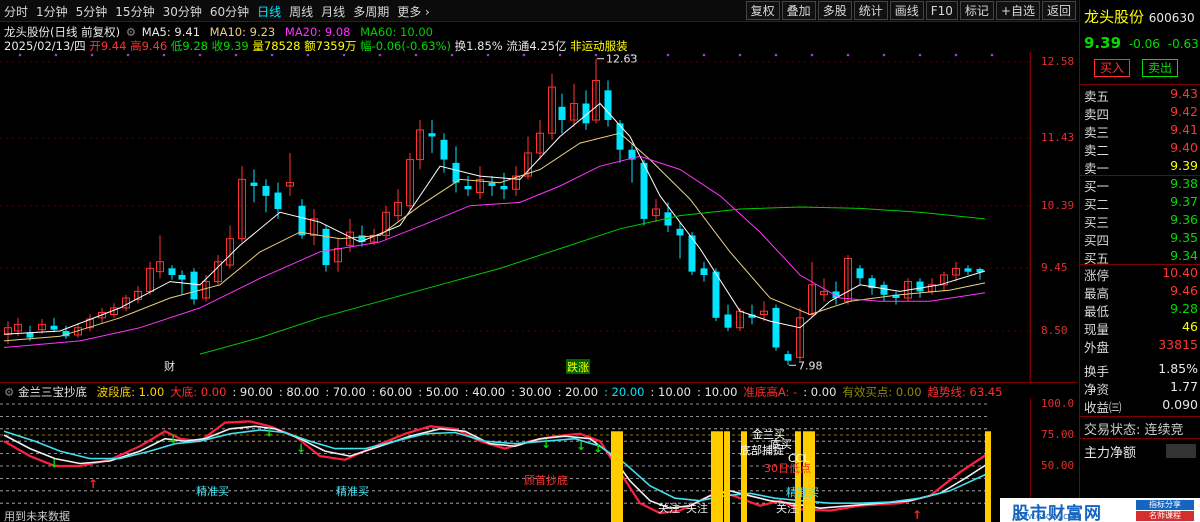 This screenshot has width=1200, height=522. Describe the element at coordinates (1097, 132) in the screenshot. I see `sell-order-row-label: 卖三` at that location.